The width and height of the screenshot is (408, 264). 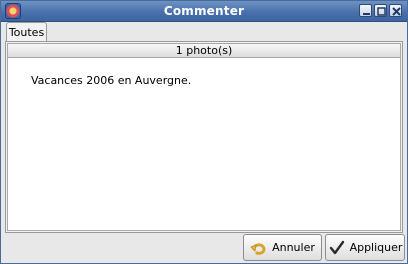 I want to click on close-icon, so click(x=396, y=11).